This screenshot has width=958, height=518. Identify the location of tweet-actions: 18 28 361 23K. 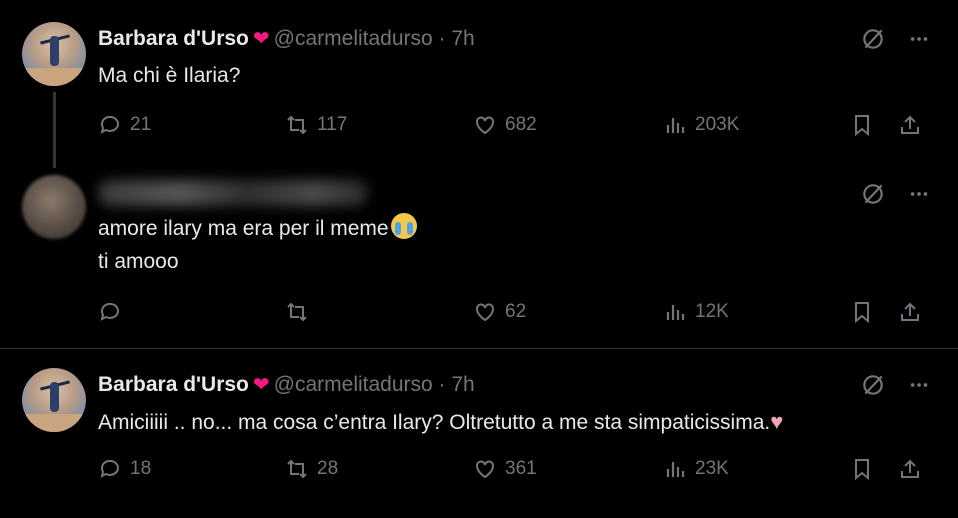
(514, 469).